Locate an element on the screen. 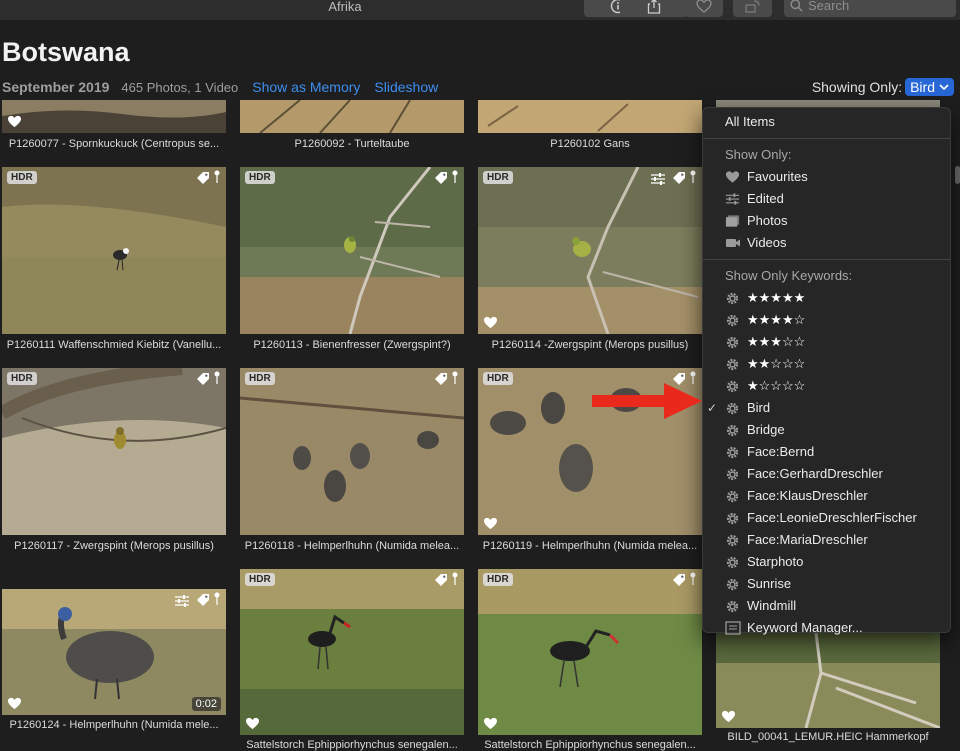 The image size is (960, 751). menu-item-label: Favourites is located at coordinates (777, 176).